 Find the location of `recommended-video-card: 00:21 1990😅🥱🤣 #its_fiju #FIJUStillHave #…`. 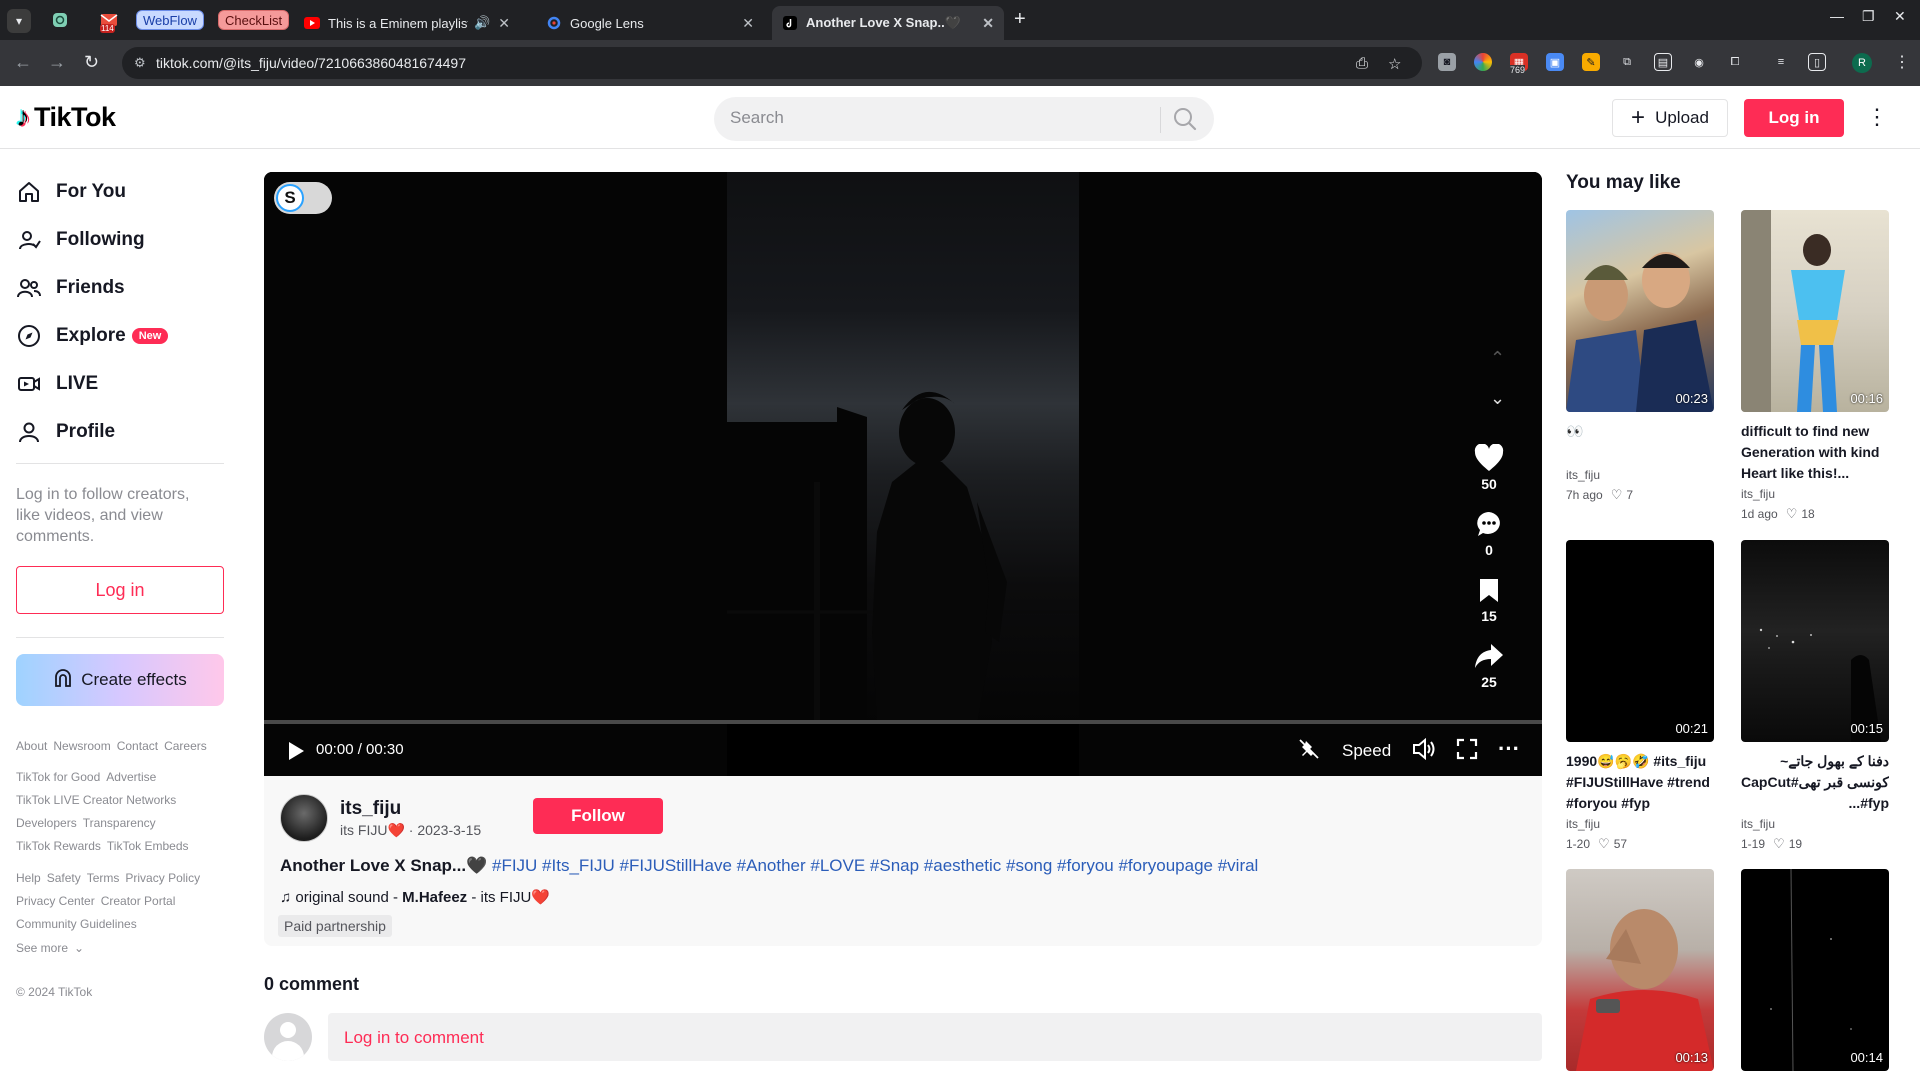

recommended-video-card: 00:21 1990😅🥱🤣 #its_fiju #FIJUStillHave #… is located at coordinates (1640, 696).